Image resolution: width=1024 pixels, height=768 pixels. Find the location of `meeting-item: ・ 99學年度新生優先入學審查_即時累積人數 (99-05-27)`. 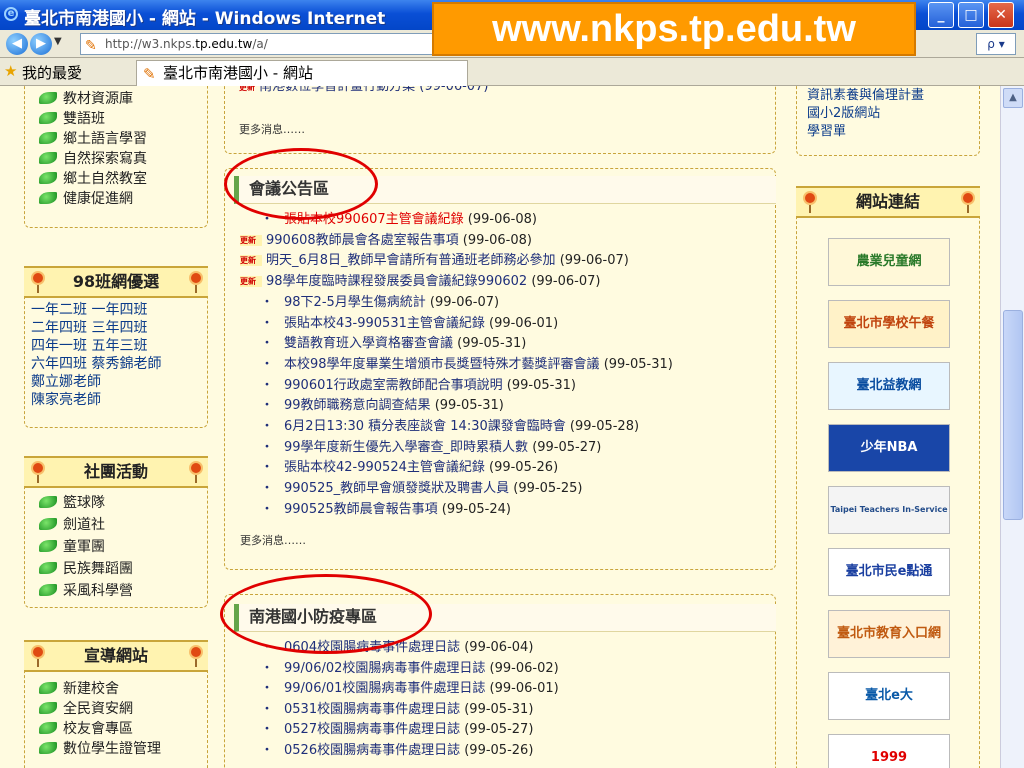

meeting-item: ・ 99學年度新生優先入學審查_即時累積人數 (99-05-27) is located at coordinates (506, 448).